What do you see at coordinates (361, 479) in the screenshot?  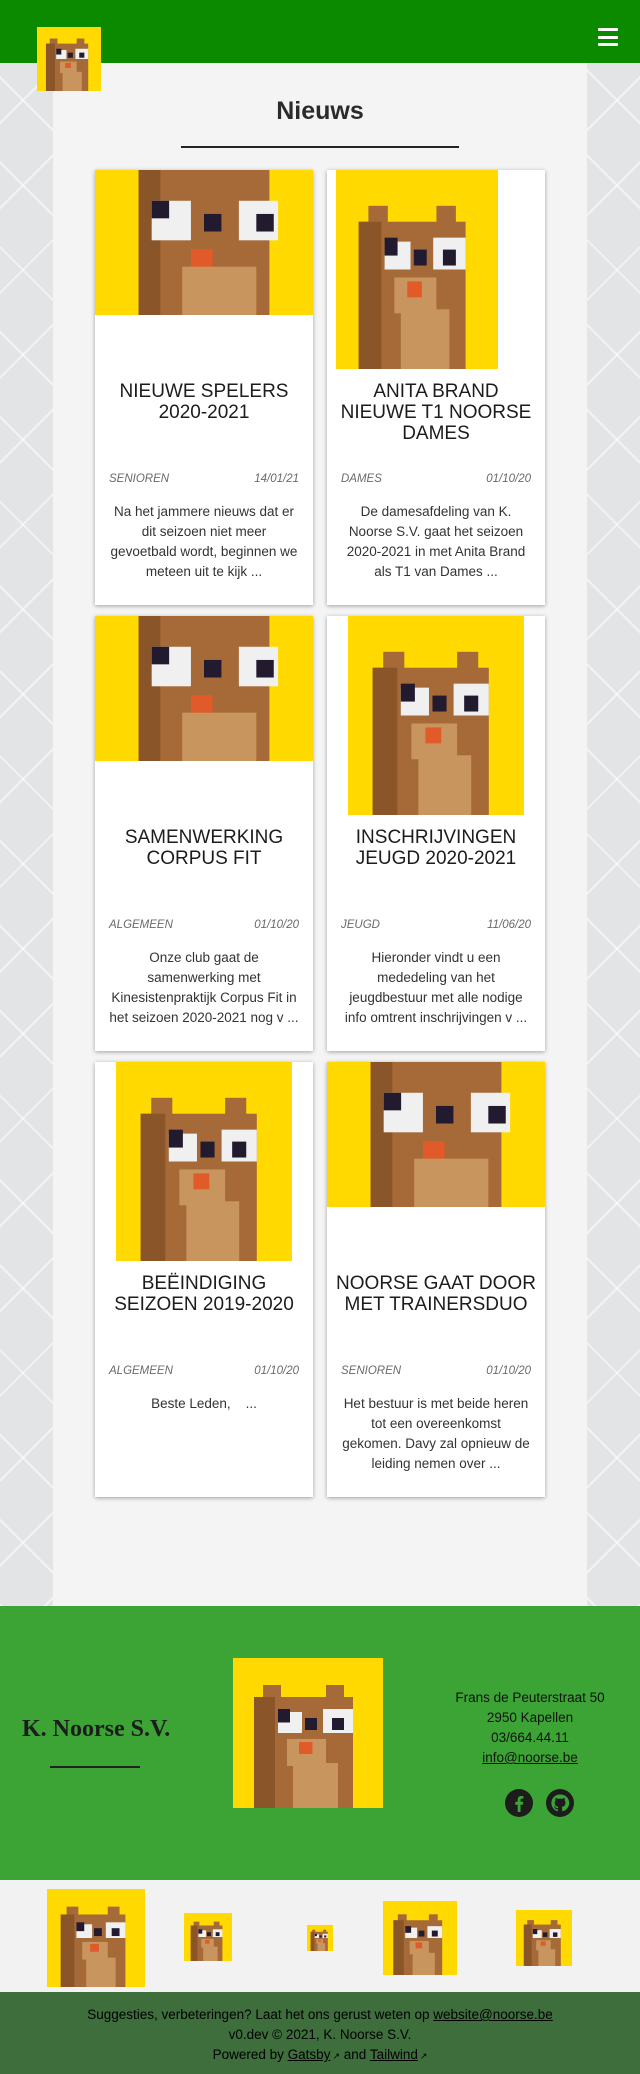 I see `news-card-category: DAMES` at bounding box center [361, 479].